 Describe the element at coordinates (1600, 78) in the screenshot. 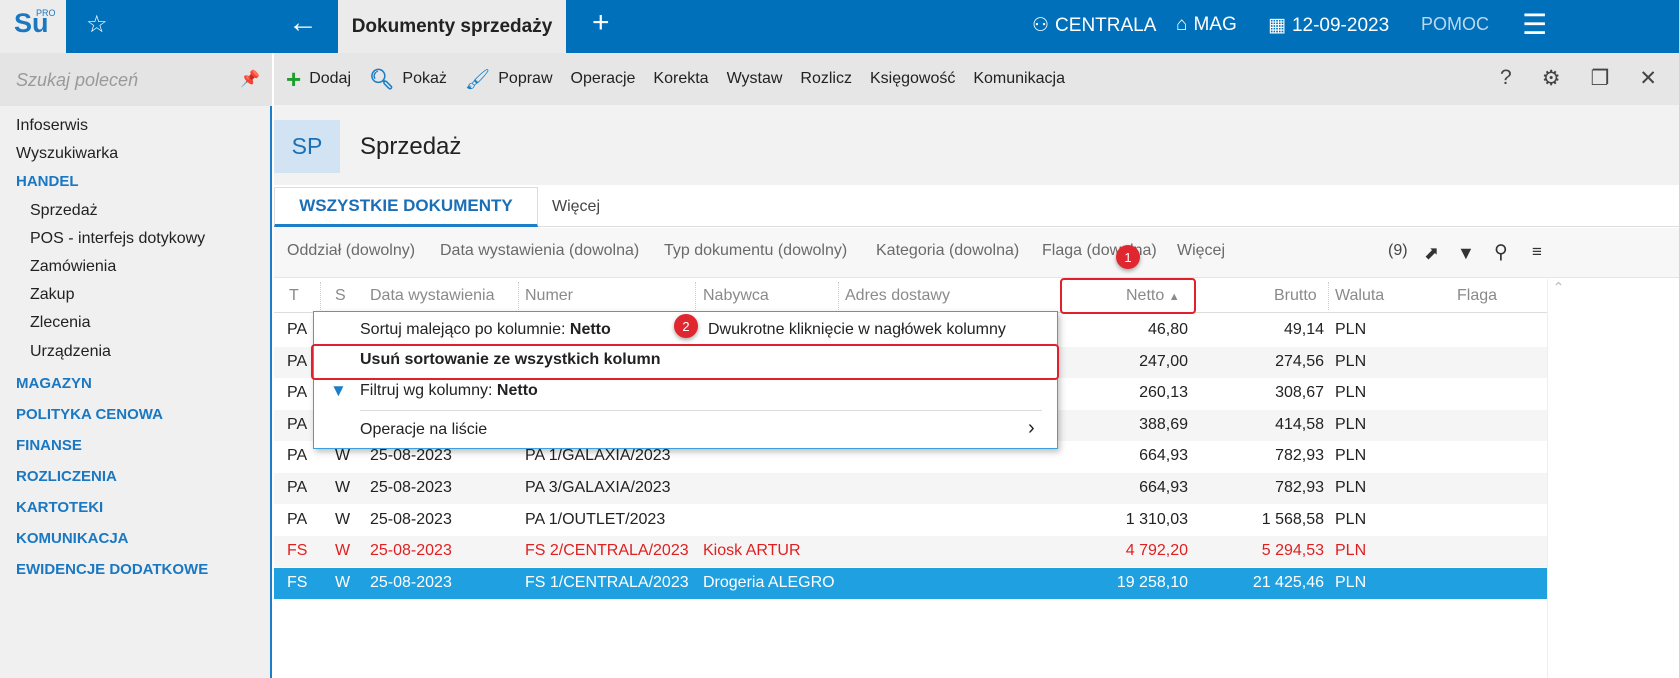

I see `restore-window-icon: ❐` at that location.